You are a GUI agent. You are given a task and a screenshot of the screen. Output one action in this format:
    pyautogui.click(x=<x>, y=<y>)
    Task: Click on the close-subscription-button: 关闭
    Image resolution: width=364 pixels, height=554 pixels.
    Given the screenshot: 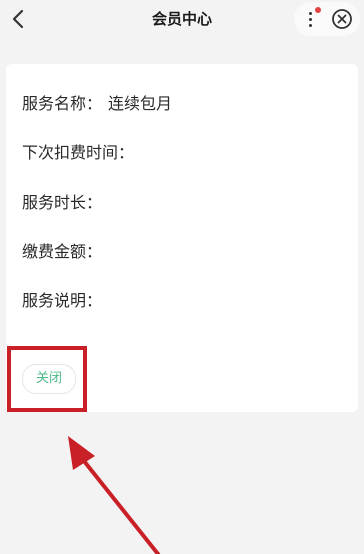 What is the action you would take?
    pyautogui.click(x=49, y=379)
    